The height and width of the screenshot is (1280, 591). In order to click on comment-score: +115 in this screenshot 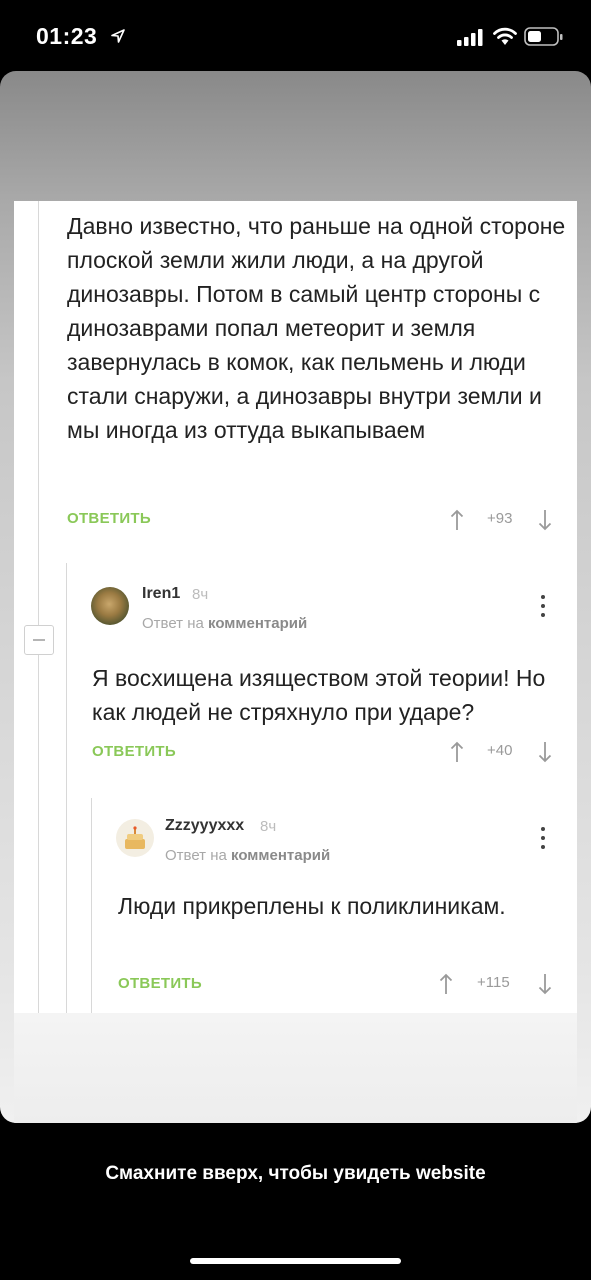, I will do `click(493, 982)`.